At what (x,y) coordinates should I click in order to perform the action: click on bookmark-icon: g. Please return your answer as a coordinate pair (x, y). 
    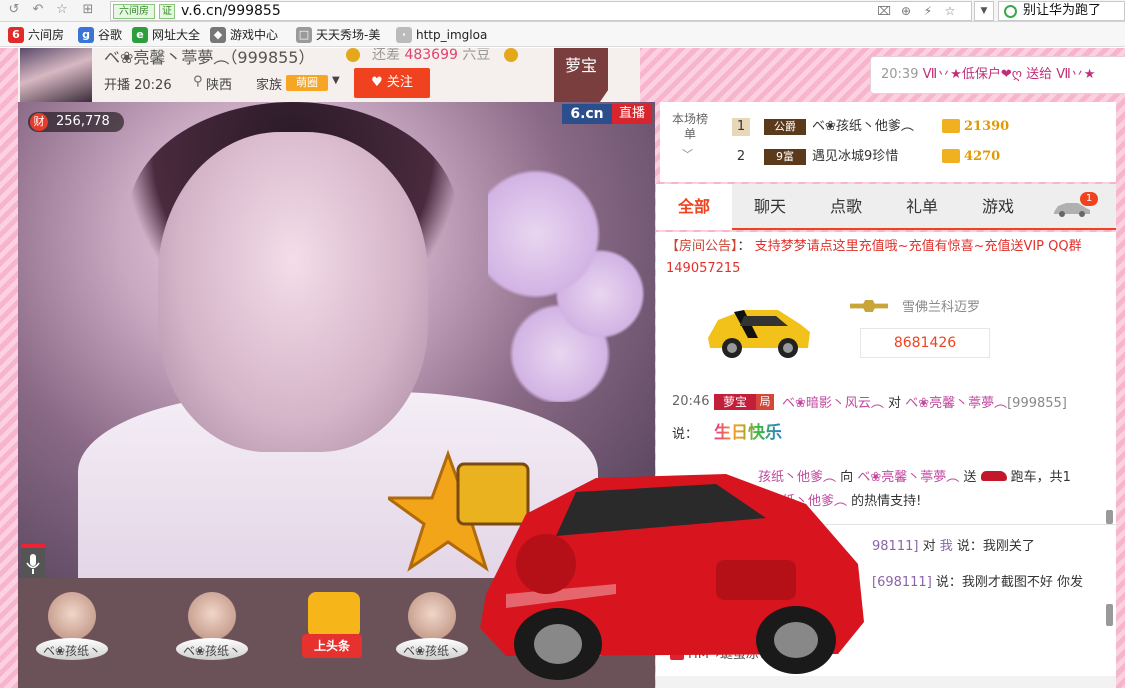
    Looking at the image, I should click on (86, 35).